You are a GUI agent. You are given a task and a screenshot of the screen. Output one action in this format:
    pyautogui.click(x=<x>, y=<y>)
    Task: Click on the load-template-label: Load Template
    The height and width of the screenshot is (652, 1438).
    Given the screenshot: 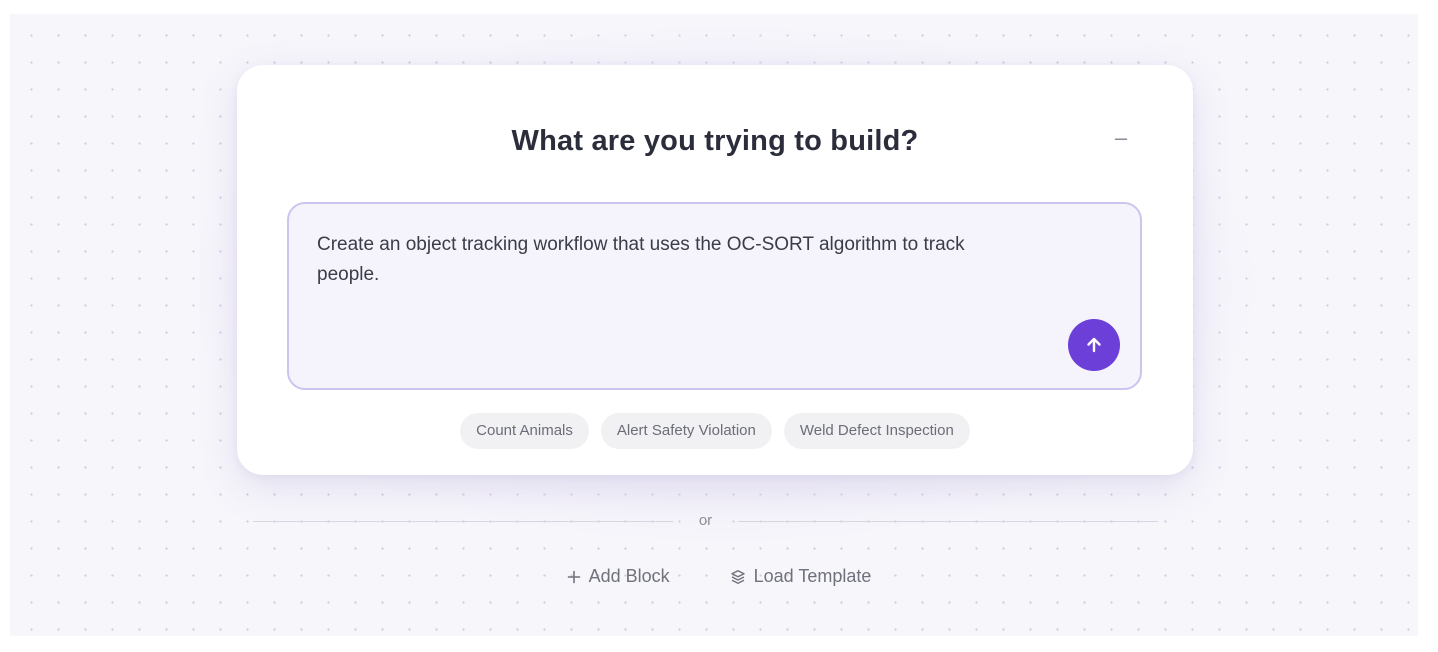 What is the action you would take?
    pyautogui.click(x=812, y=576)
    